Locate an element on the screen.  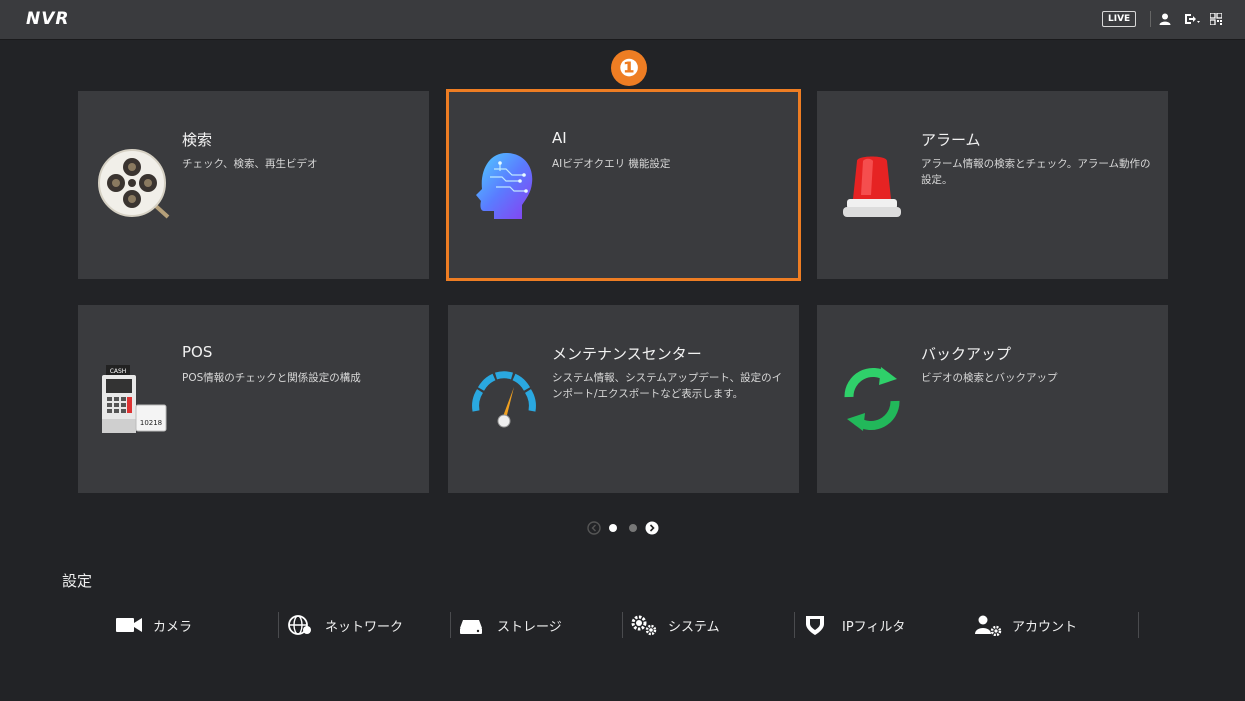
card-title: 検索 is located at coordinates (197, 140).